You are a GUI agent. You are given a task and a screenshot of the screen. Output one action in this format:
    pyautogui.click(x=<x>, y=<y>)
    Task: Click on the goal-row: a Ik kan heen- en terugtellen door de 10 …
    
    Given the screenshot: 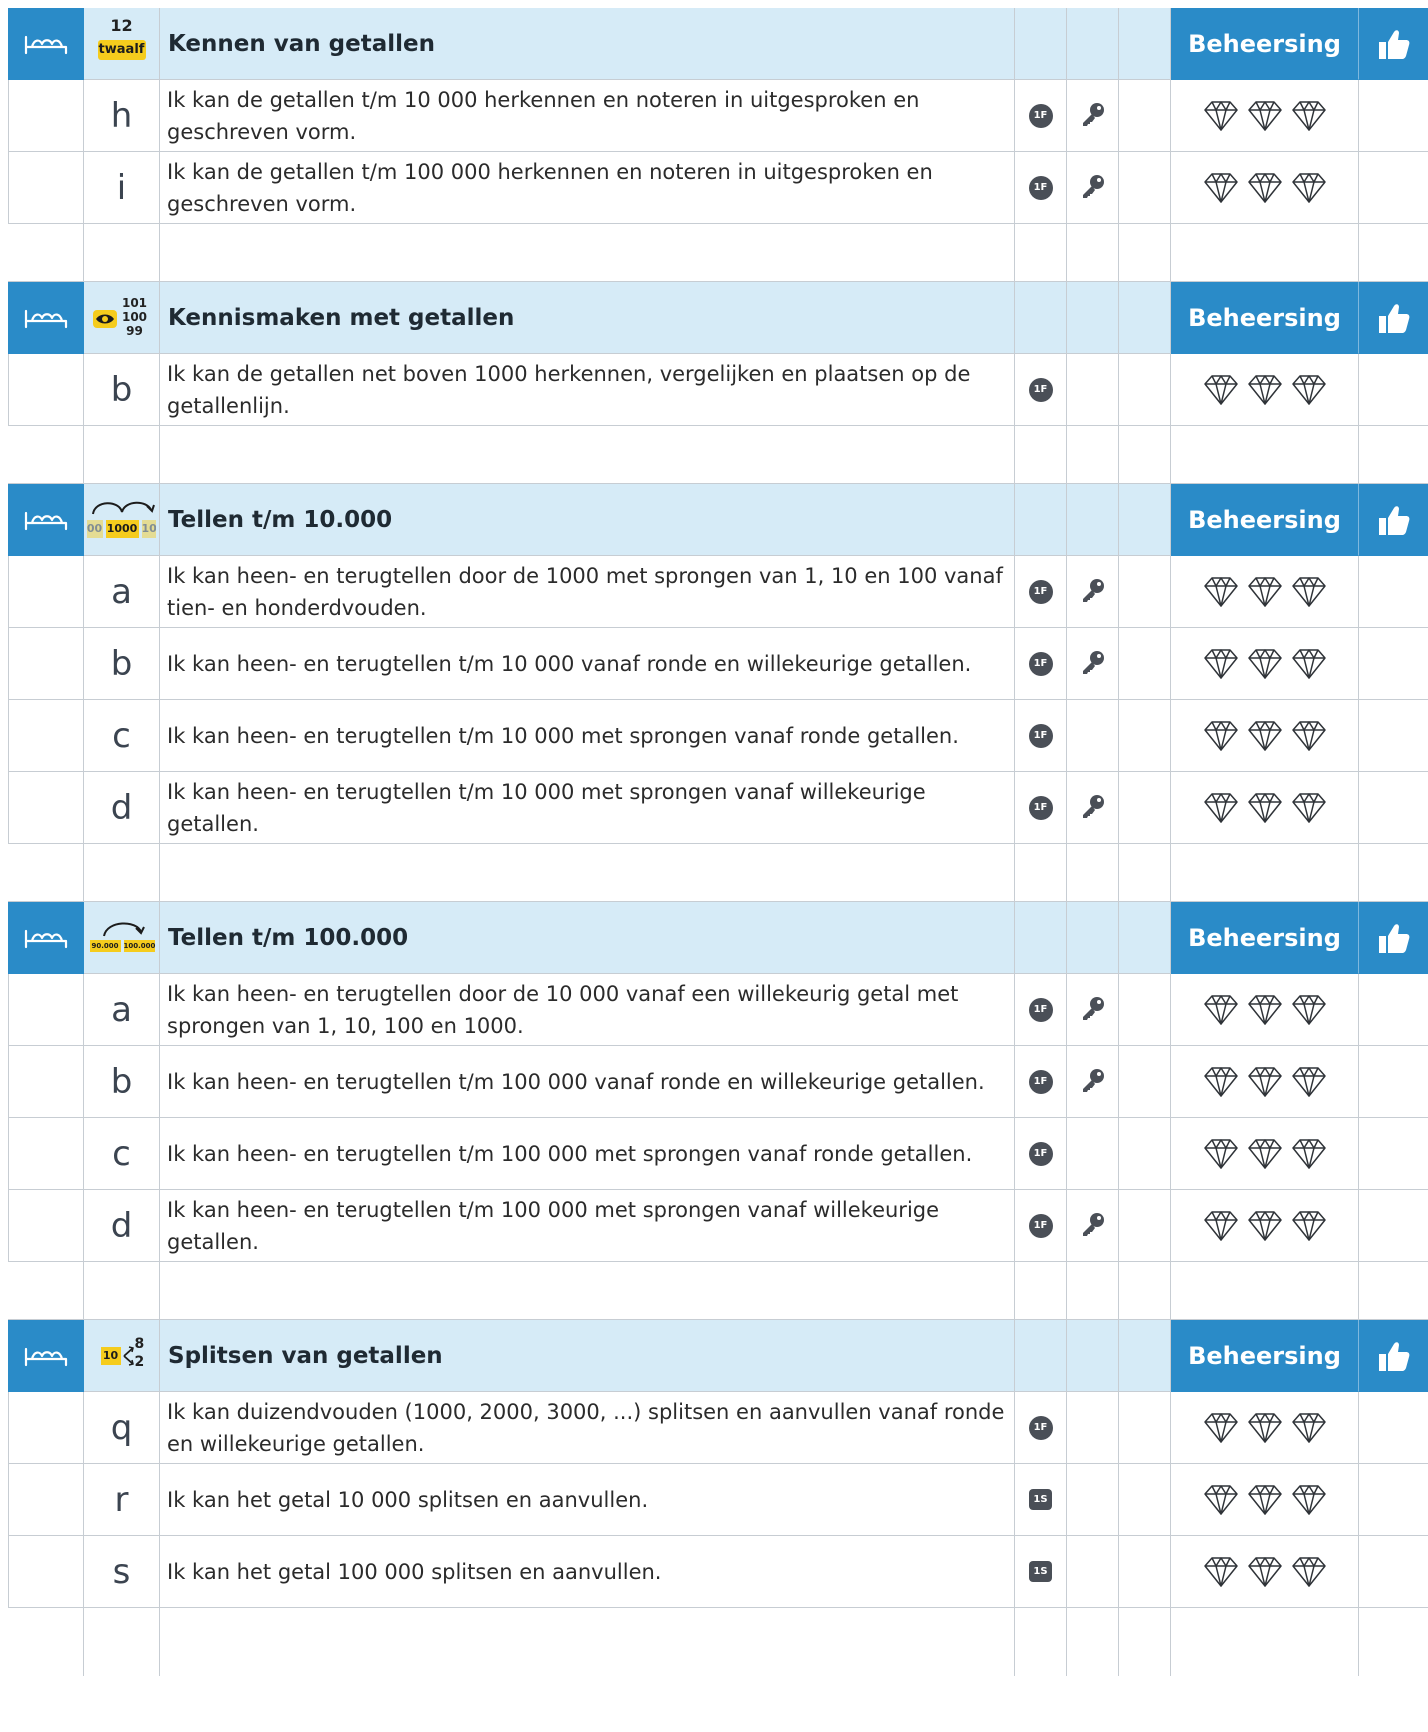 What is the action you would take?
    pyautogui.click(x=718, y=1010)
    